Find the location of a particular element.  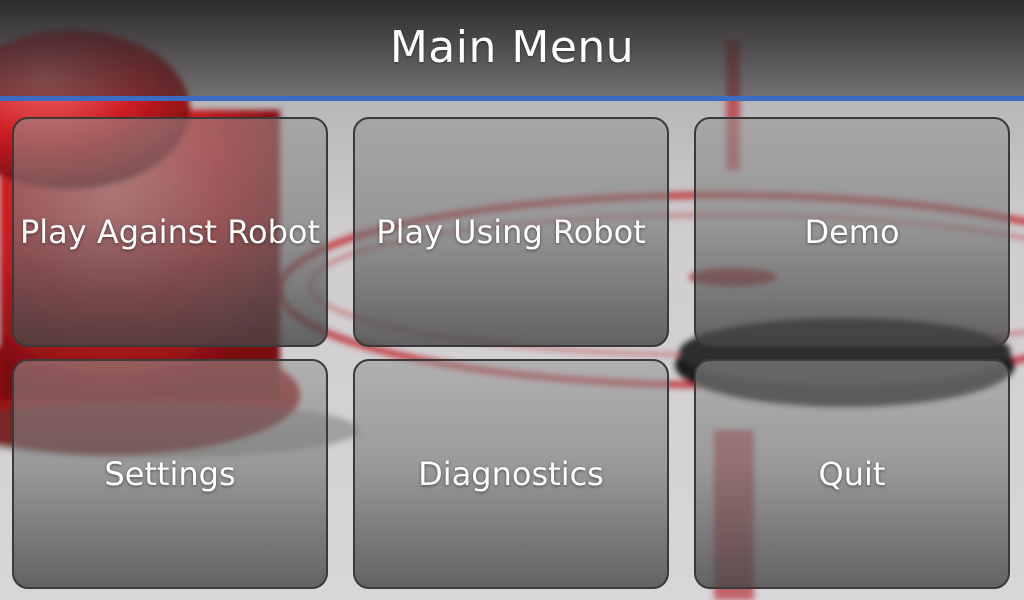

settings-label: Settings is located at coordinates (170, 474).